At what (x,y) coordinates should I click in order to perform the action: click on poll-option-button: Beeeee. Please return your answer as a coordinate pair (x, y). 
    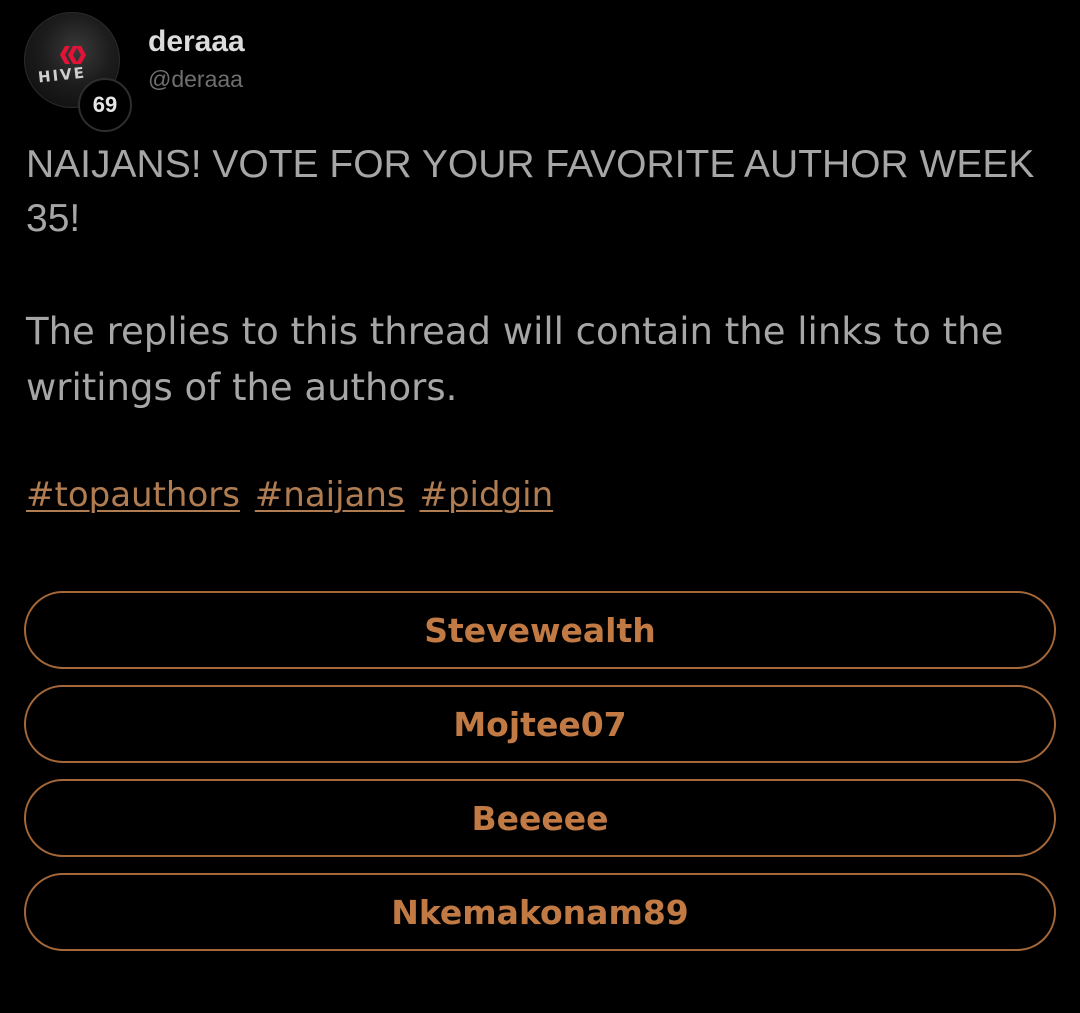
    Looking at the image, I should click on (540, 818).